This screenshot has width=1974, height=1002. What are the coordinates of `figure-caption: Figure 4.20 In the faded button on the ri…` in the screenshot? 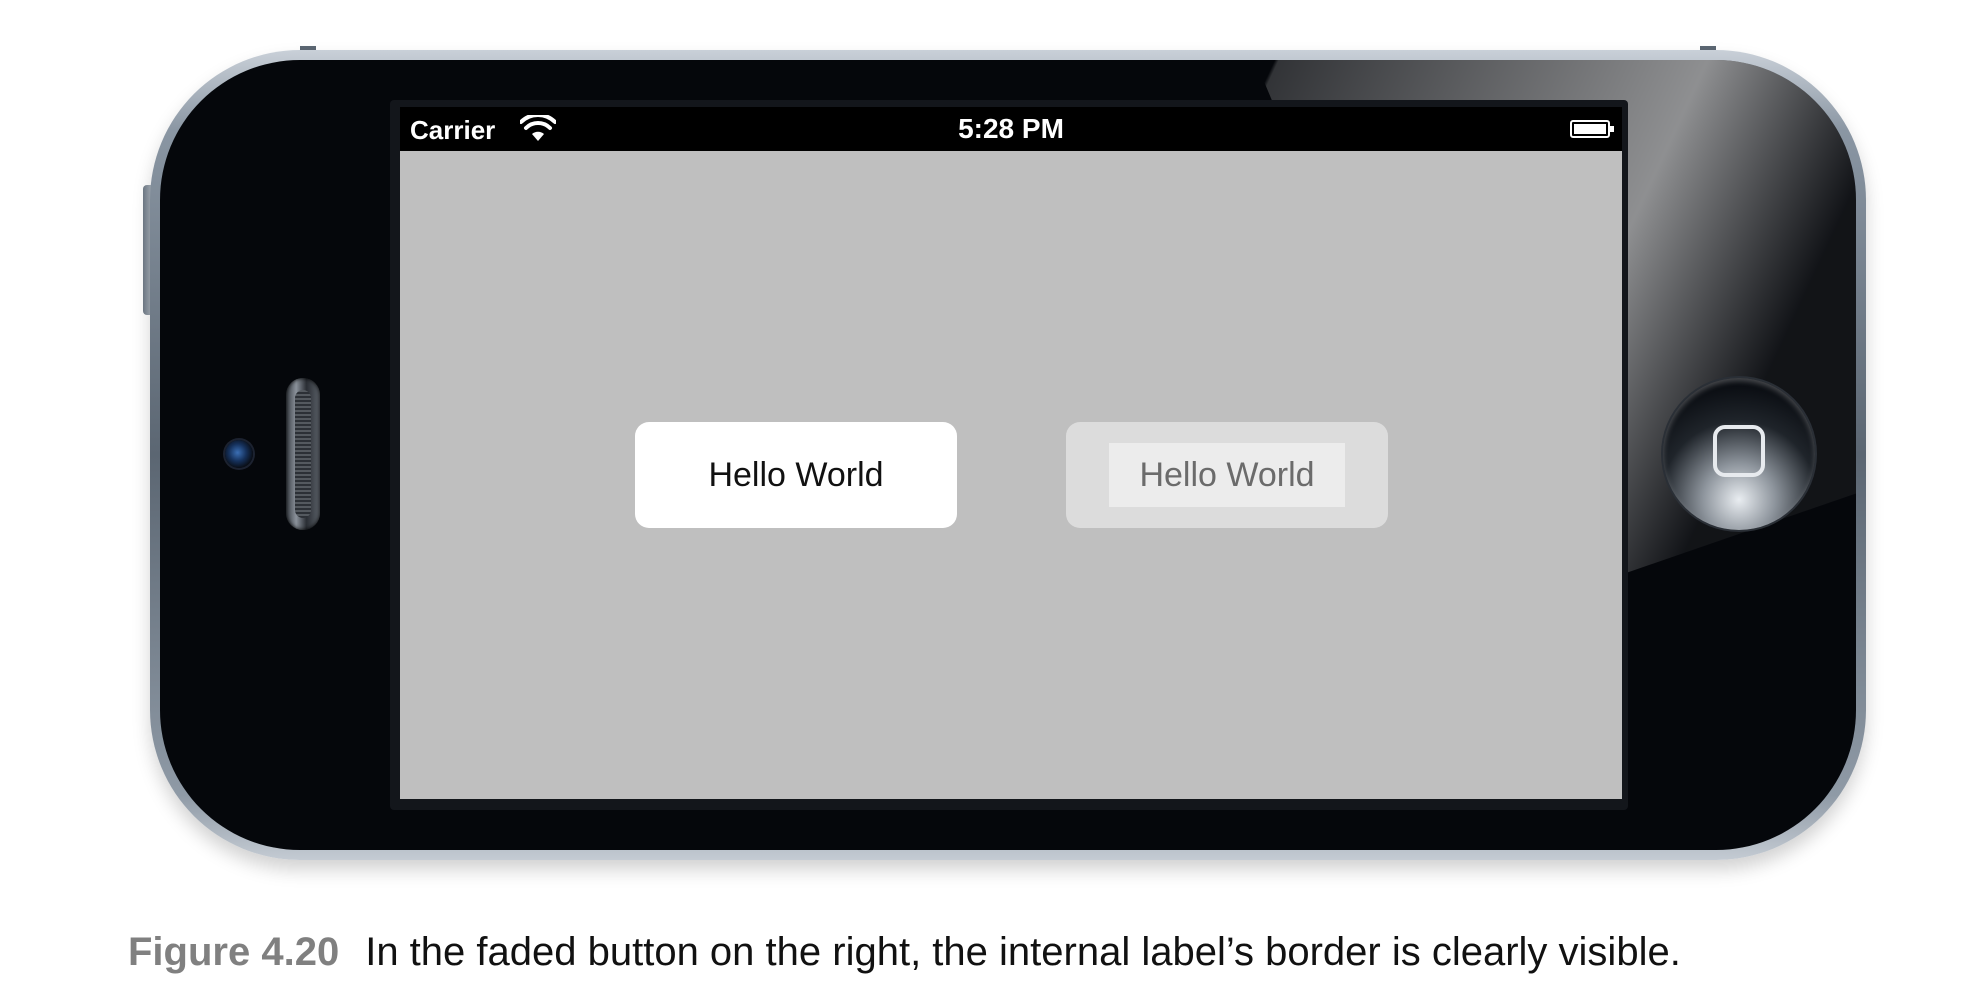 It's located at (904, 952).